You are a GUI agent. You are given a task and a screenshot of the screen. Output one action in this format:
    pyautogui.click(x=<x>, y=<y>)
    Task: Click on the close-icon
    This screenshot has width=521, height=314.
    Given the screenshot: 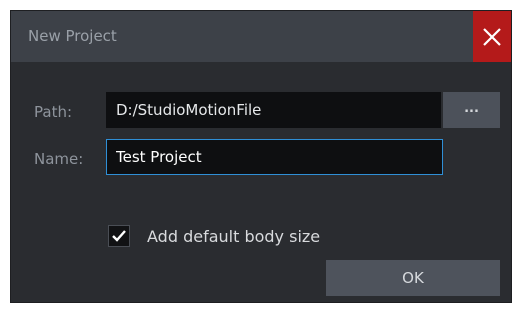 What is the action you would take?
    pyautogui.click(x=492, y=36)
    